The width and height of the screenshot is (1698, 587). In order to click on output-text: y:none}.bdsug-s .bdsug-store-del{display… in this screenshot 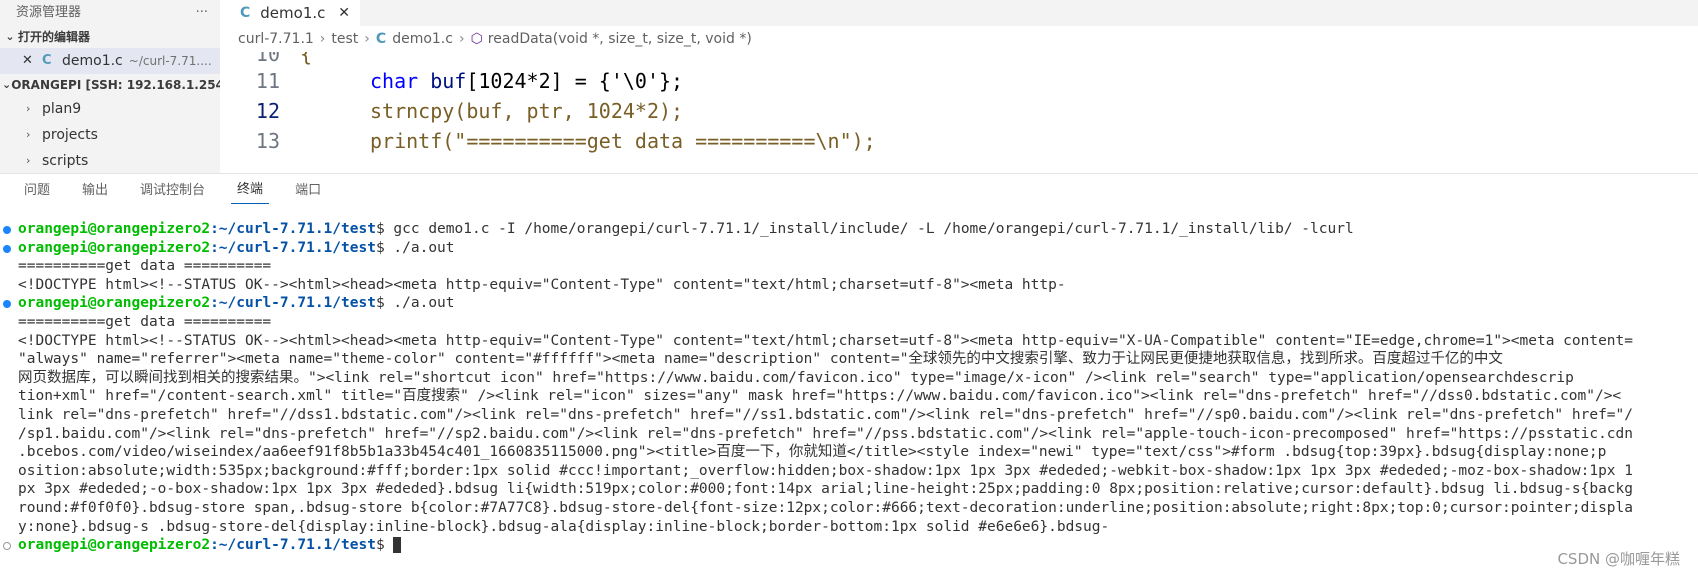, I will do `click(564, 526)`.